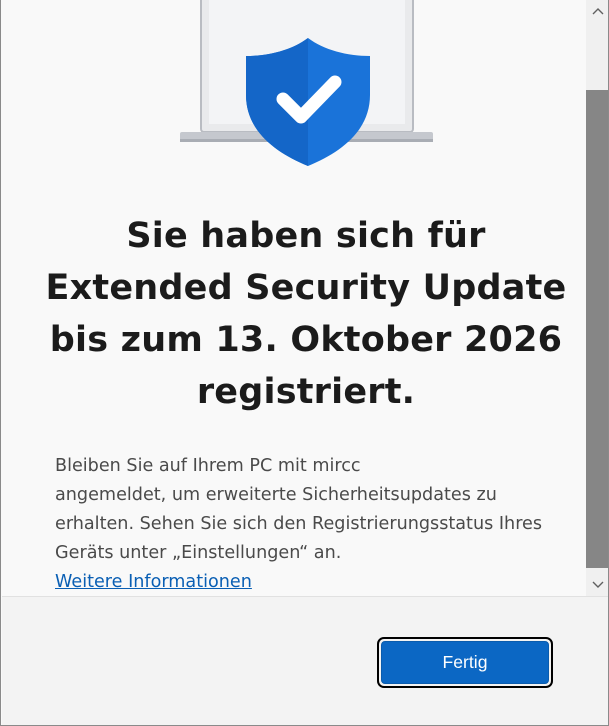 Image resolution: width=609 pixels, height=726 pixels. What do you see at coordinates (306, 236) in the screenshot?
I see `title-line: Sie haben sich für` at bounding box center [306, 236].